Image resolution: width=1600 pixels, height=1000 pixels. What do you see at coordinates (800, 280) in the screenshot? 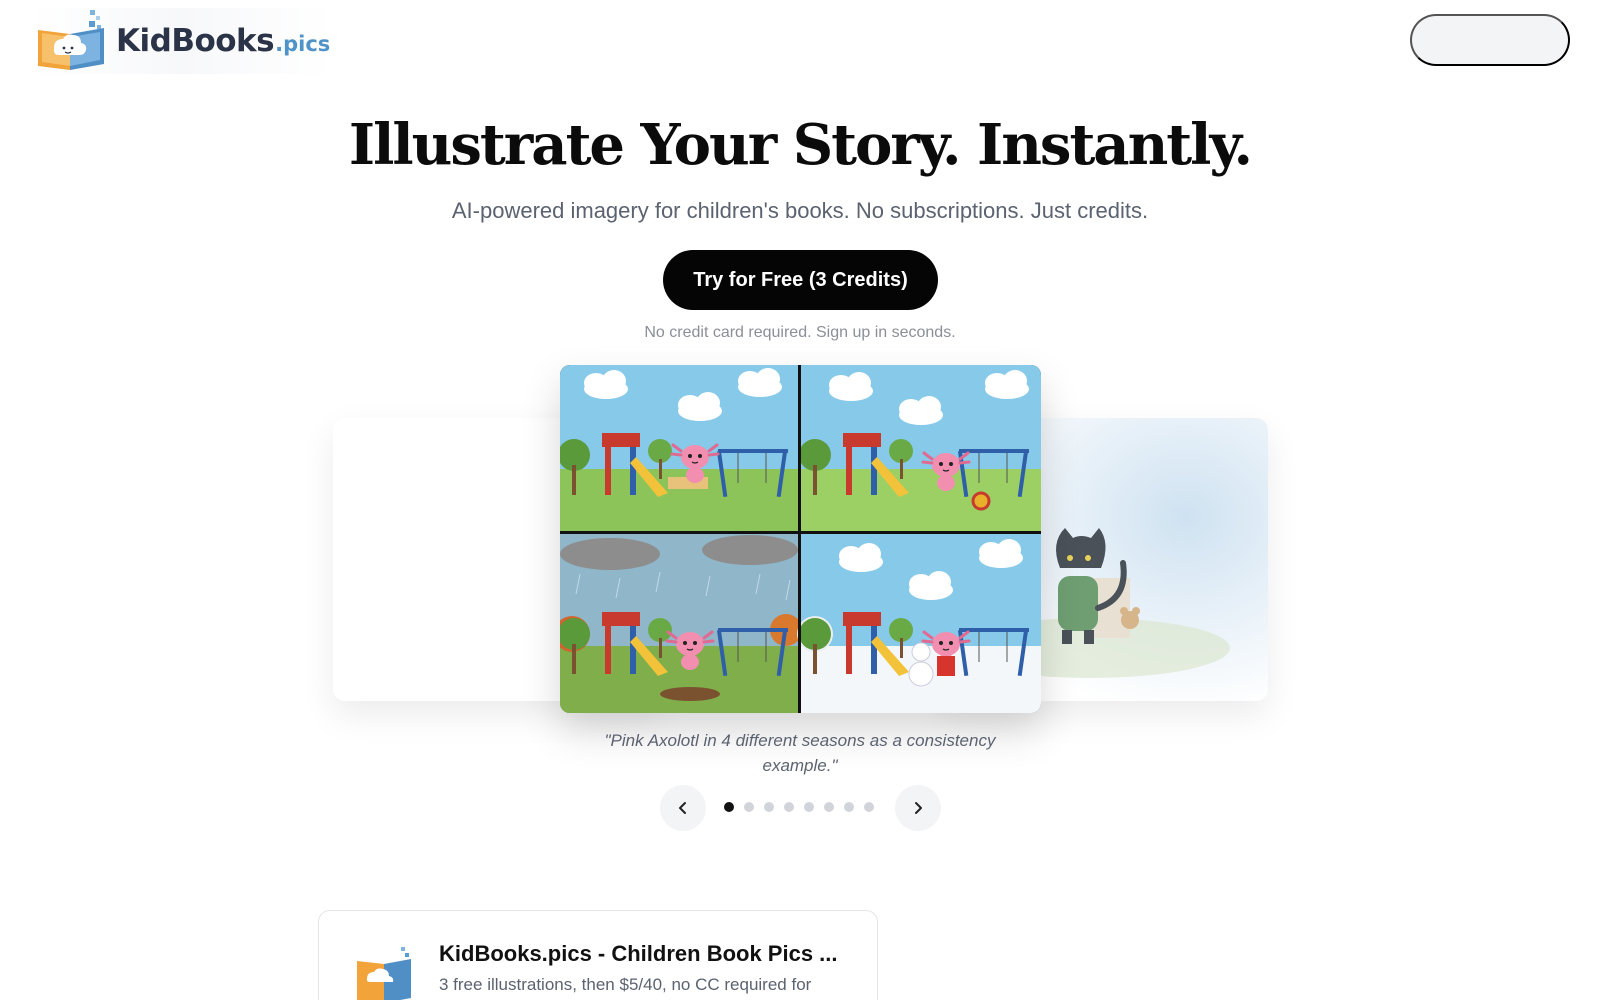
I see `try-for-free-button: Try for Free (3 Credits)` at bounding box center [800, 280].